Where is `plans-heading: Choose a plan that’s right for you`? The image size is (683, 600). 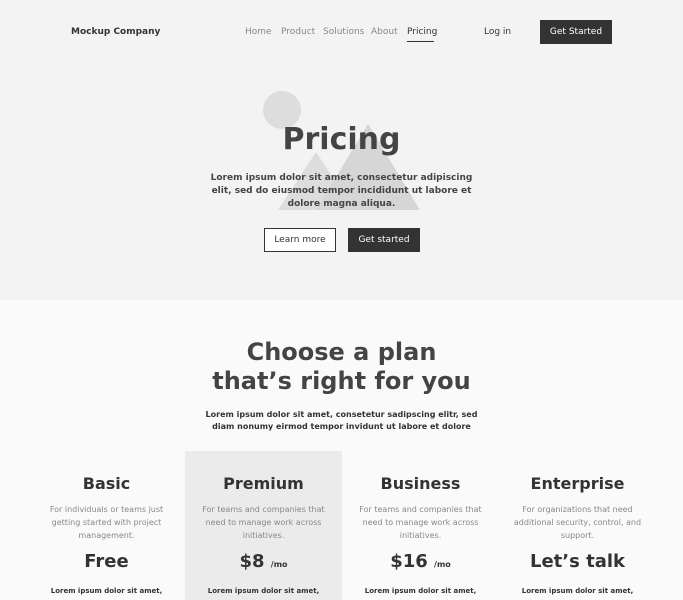
plans-heading: Choose a plan that’s right for you is located at coordinates (341, 367).